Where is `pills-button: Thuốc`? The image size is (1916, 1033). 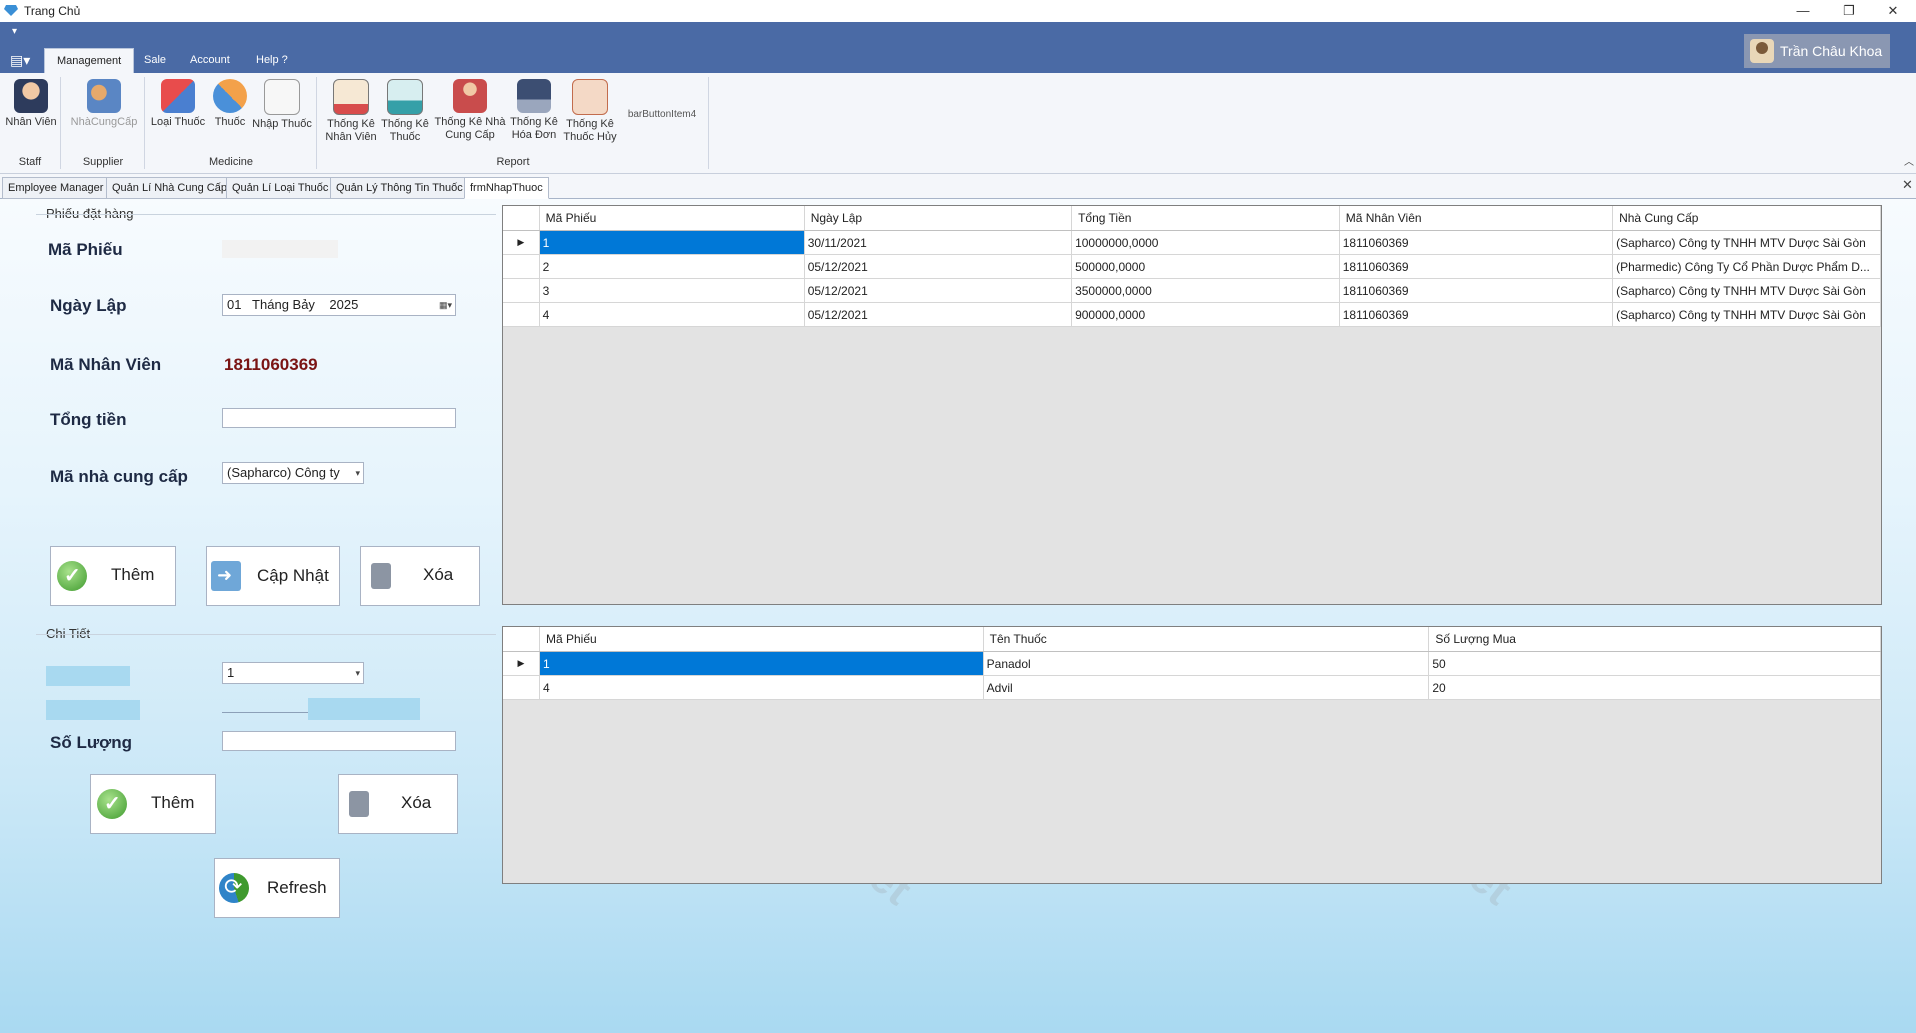
pills-button: Thuốc is located at coordinates (230, 103).